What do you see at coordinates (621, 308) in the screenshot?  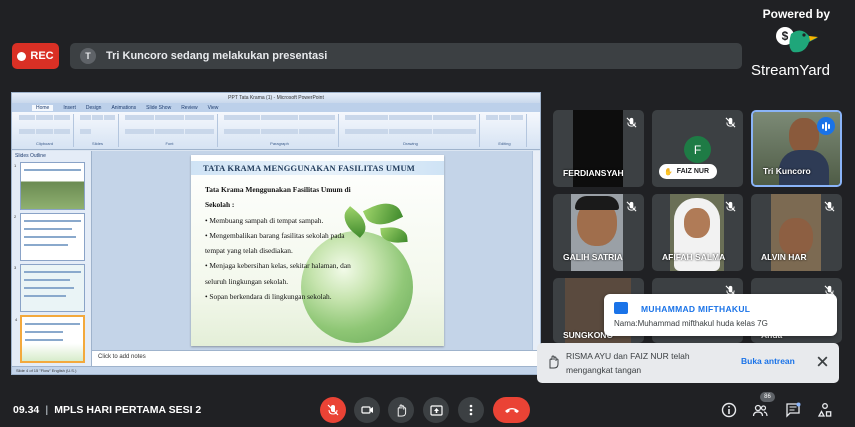 I see `chat-message-icon` at bounding box center [621, 308].